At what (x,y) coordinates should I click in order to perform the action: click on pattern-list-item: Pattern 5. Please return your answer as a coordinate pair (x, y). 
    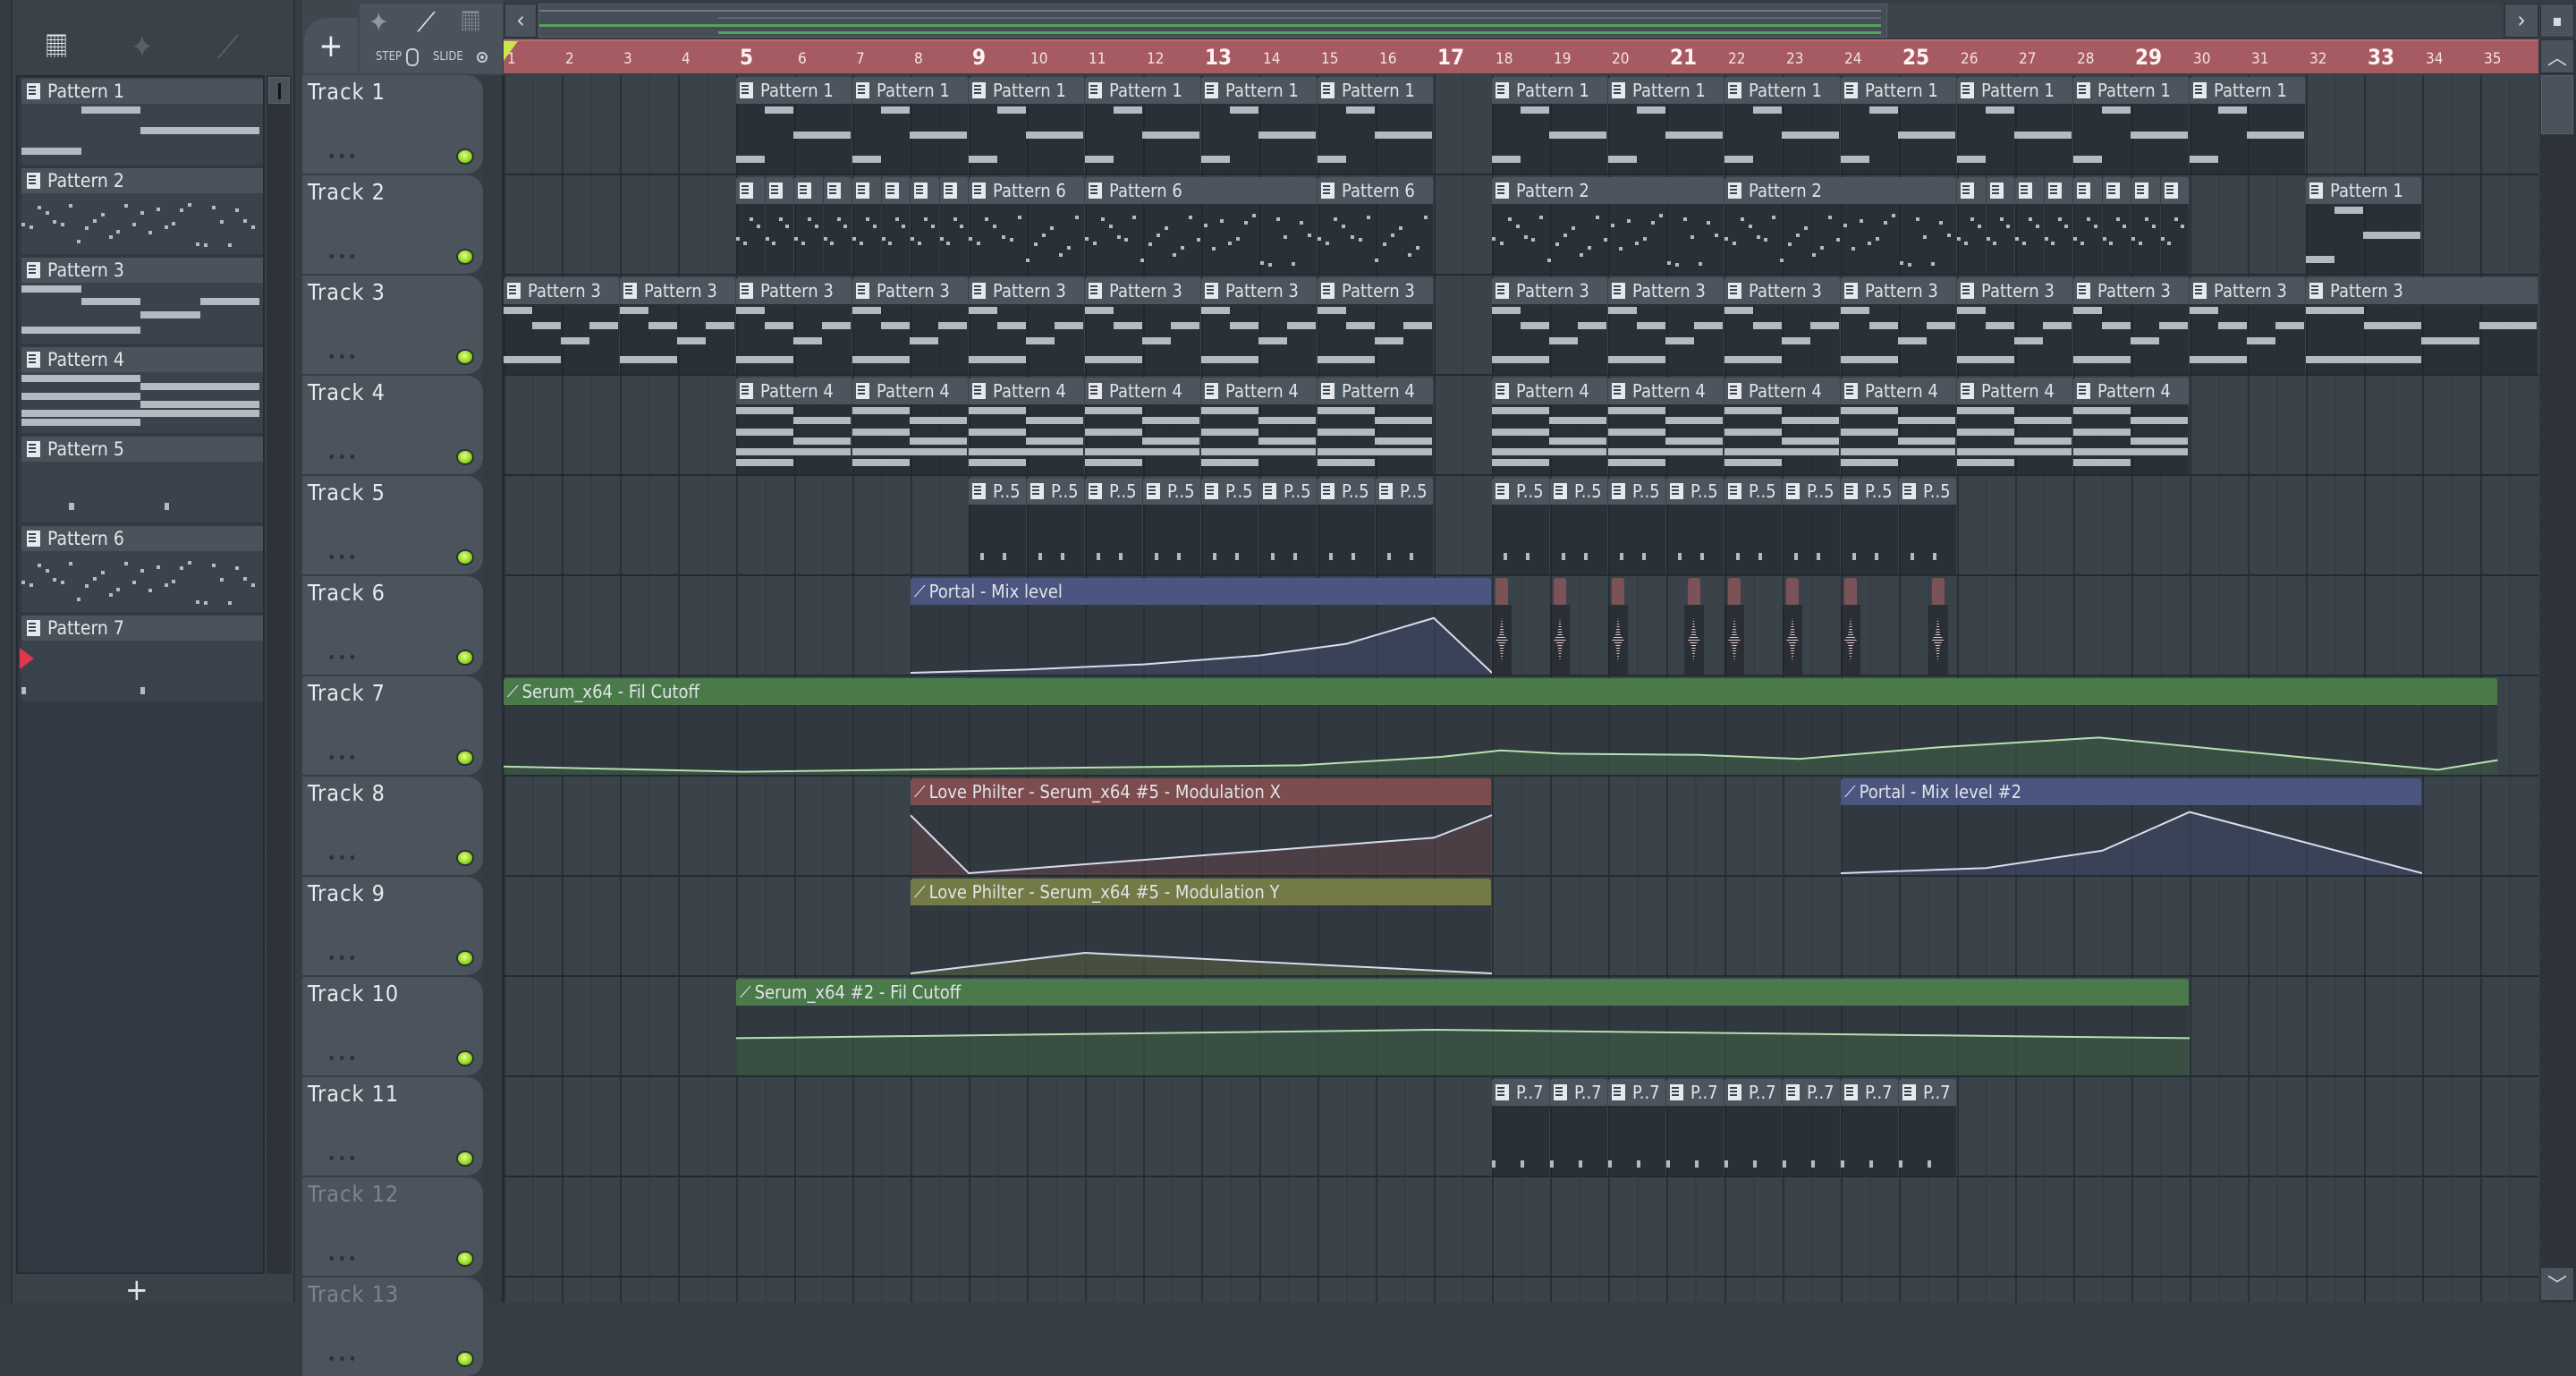
    Looking at the image, I should click on (142, 481).